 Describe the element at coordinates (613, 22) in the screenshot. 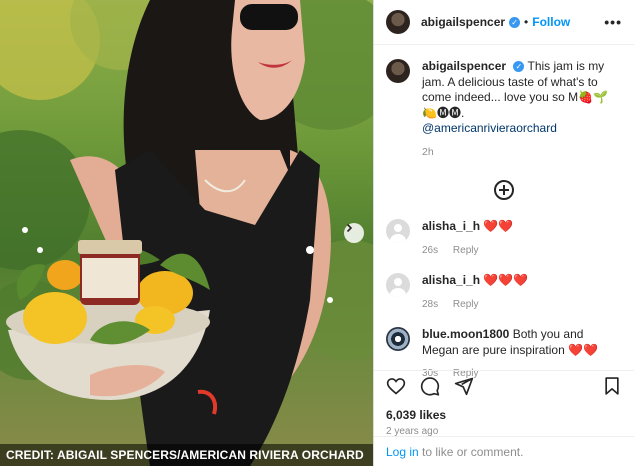

I see `more-options-button: •••` at that location.